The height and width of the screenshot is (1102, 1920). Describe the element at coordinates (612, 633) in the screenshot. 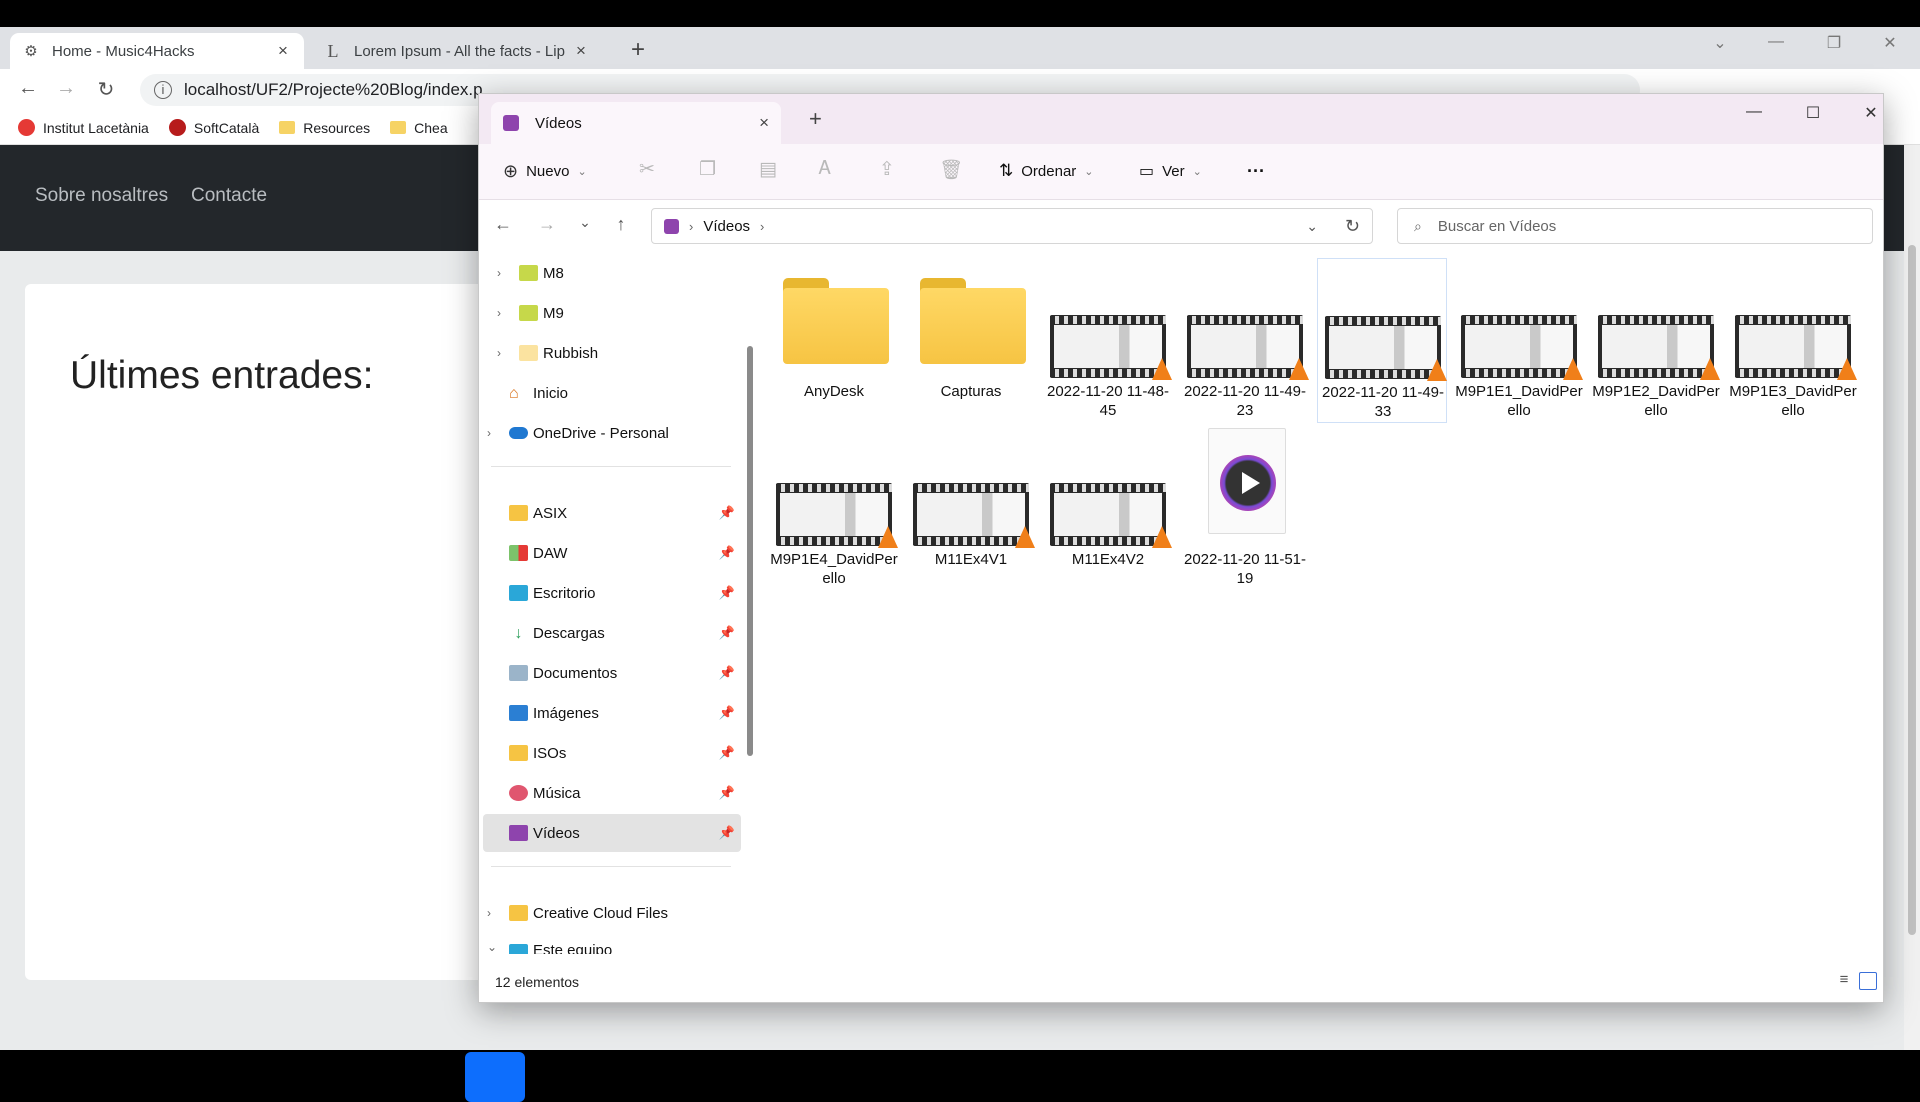

I see `nav-item-descargas: ↓ Descargas 📌` at that location.